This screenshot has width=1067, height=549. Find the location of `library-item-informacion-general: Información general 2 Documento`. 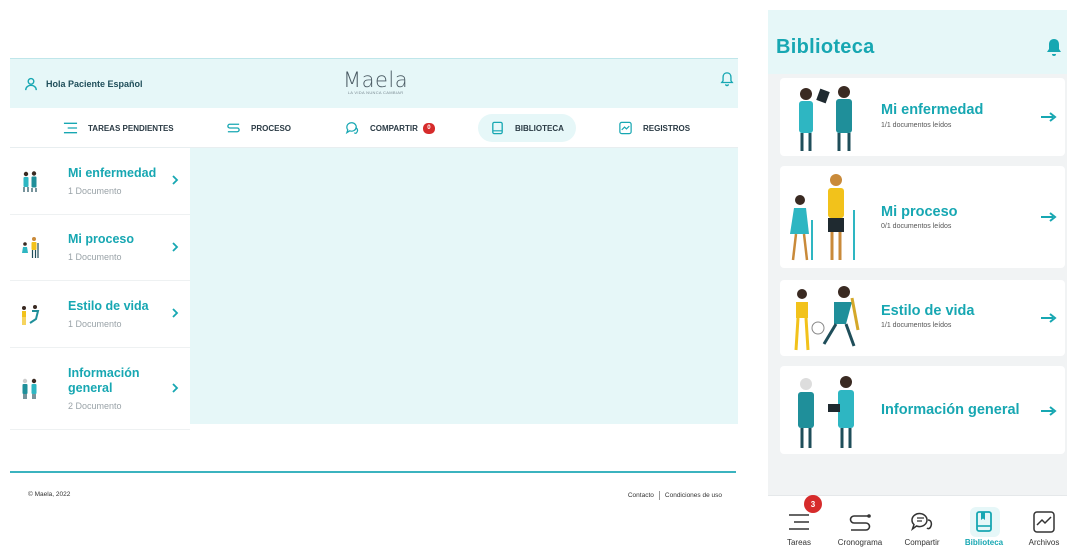

library-item-informacion-general: Información general 2 Documento is located at coordinates (100, 389).